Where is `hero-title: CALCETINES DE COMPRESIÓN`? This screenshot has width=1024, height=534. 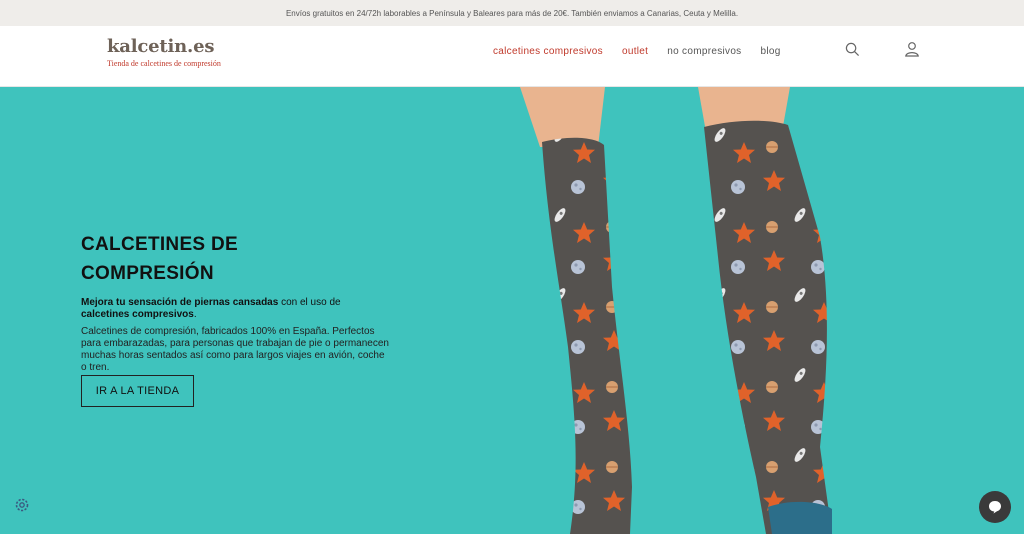 hero-title: CALCETINES DE COMPRESIÓN is located at coordinates (159, 259).